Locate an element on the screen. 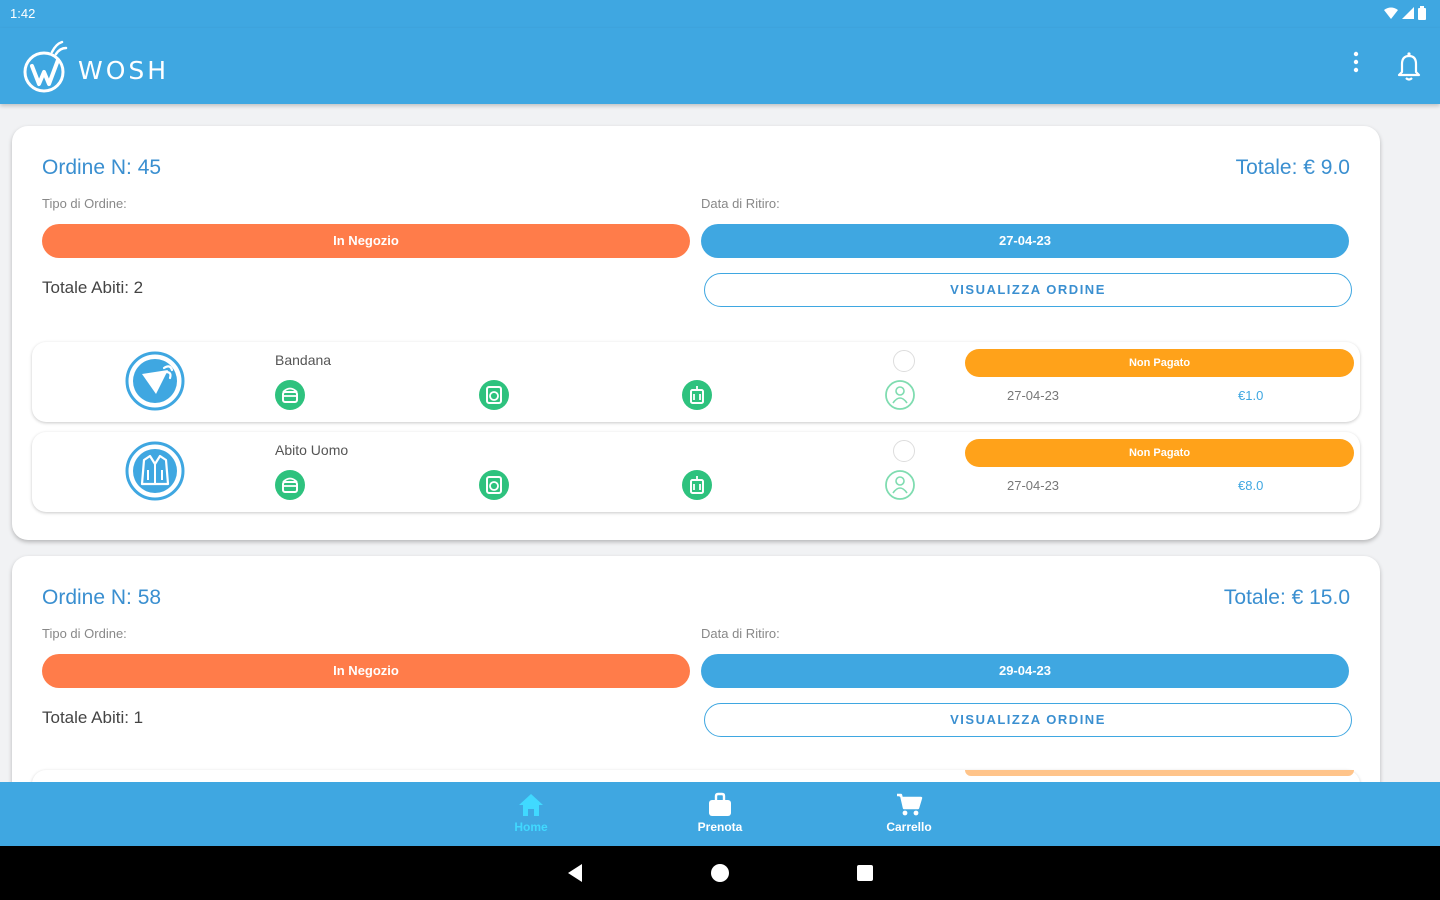  order-total: Totale: € 9.0 is located at coordinates (1292, 167).